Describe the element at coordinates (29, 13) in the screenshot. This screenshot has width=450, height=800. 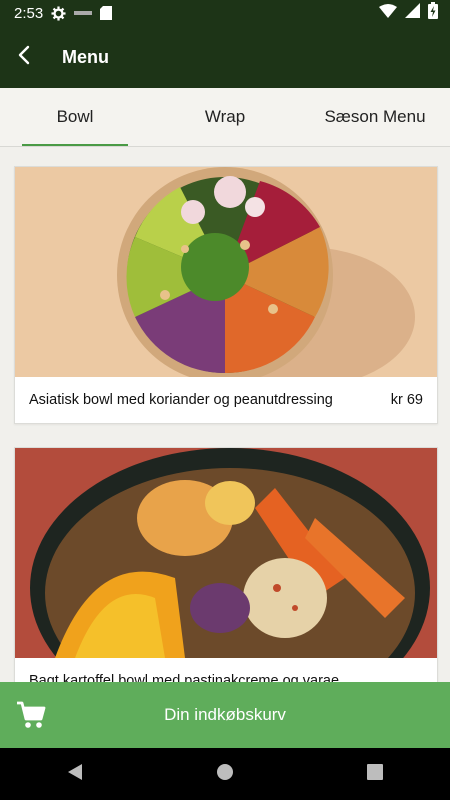
I see `status-time: 2:53` at that location.